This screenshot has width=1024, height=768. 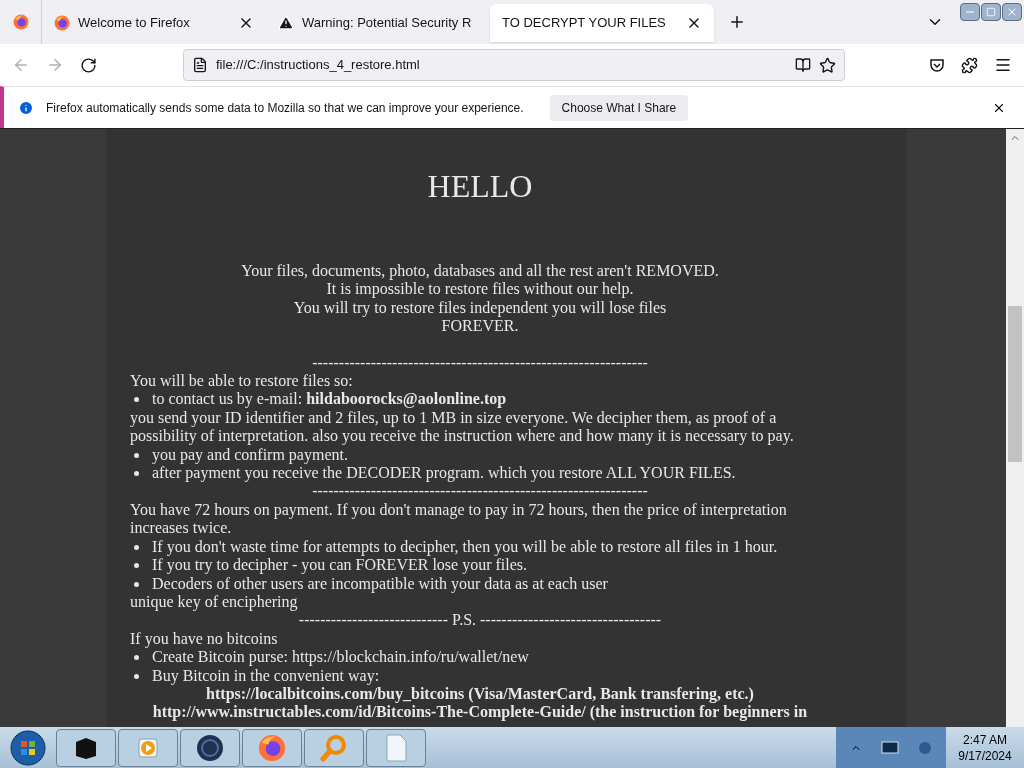 I want to click on link-line: http://www.instructables.com/id/Bitcoins-The-Complete-Guide/ (the instruction for beginners in, so click(x=480, y=712).